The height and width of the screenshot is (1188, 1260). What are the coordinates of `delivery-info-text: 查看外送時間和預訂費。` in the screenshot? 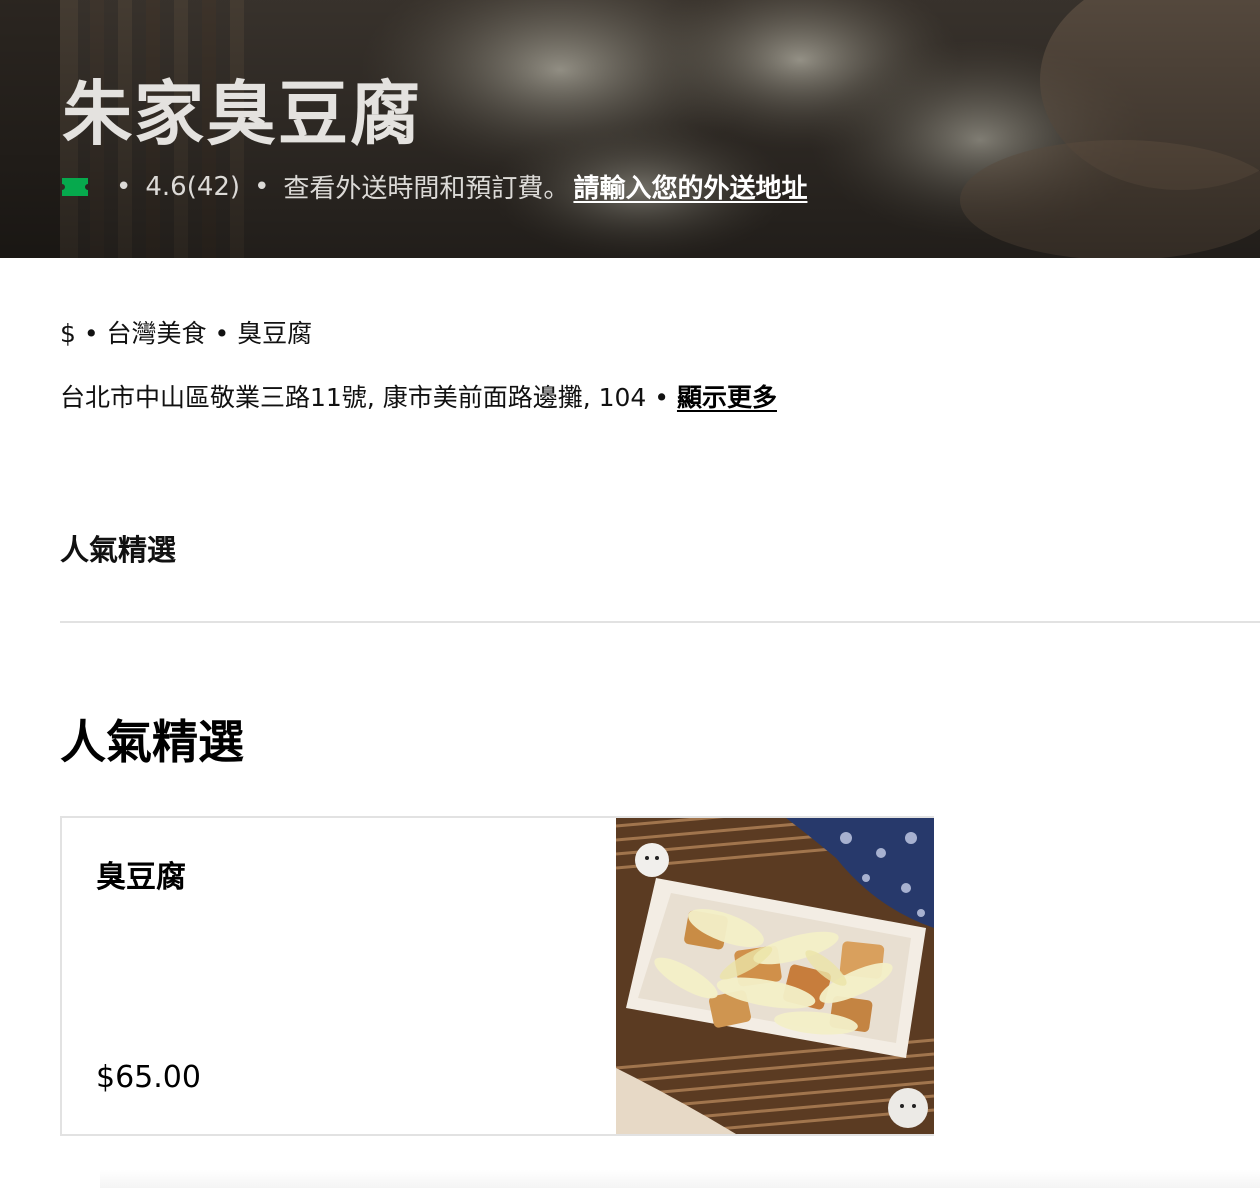 It's located at (426, 189).